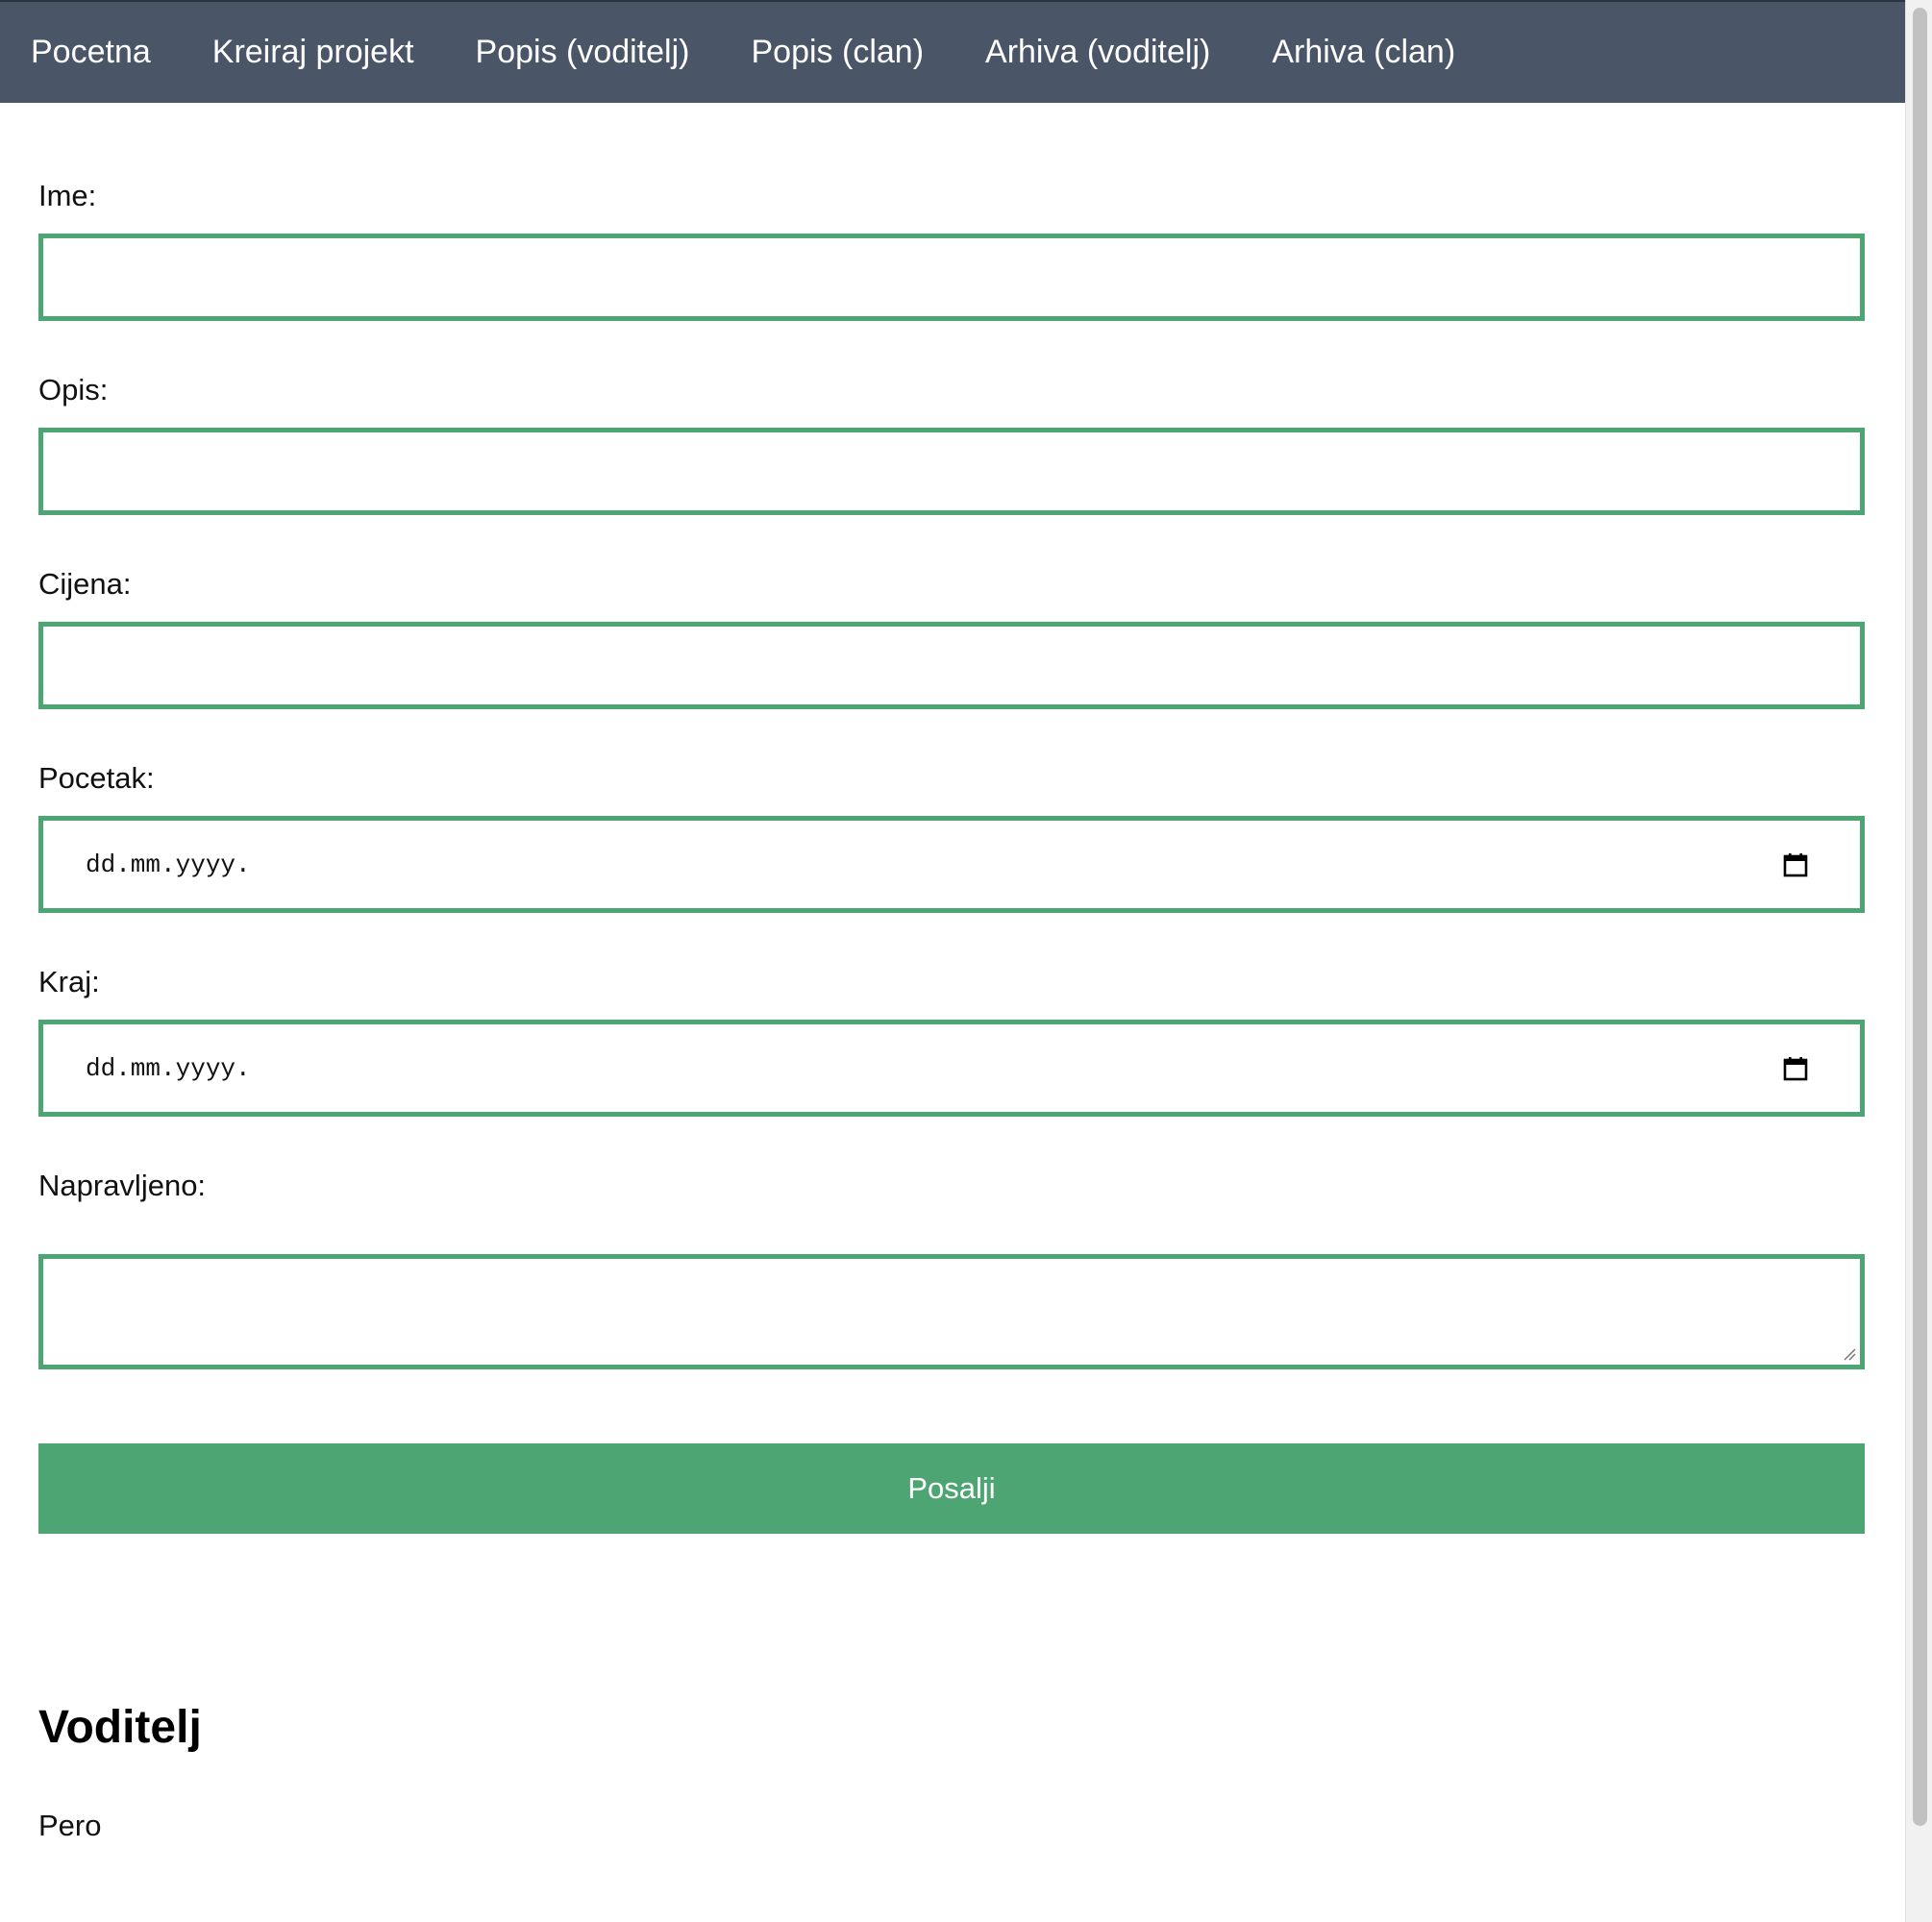 Image resolution: width=1932 pixels, height=1922 pixels. I want to click on start-date-placeholder: dd.mm.yyyy., so click(168, 864).